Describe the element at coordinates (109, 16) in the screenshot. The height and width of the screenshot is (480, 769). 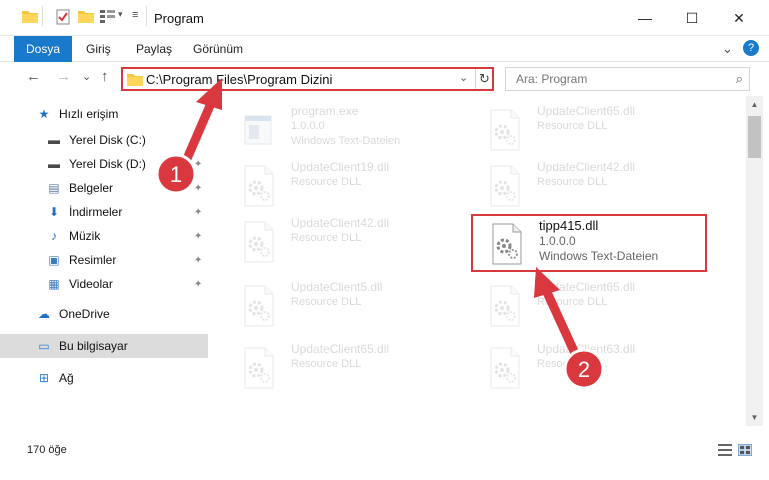
I see `view-options-icon` at that location.